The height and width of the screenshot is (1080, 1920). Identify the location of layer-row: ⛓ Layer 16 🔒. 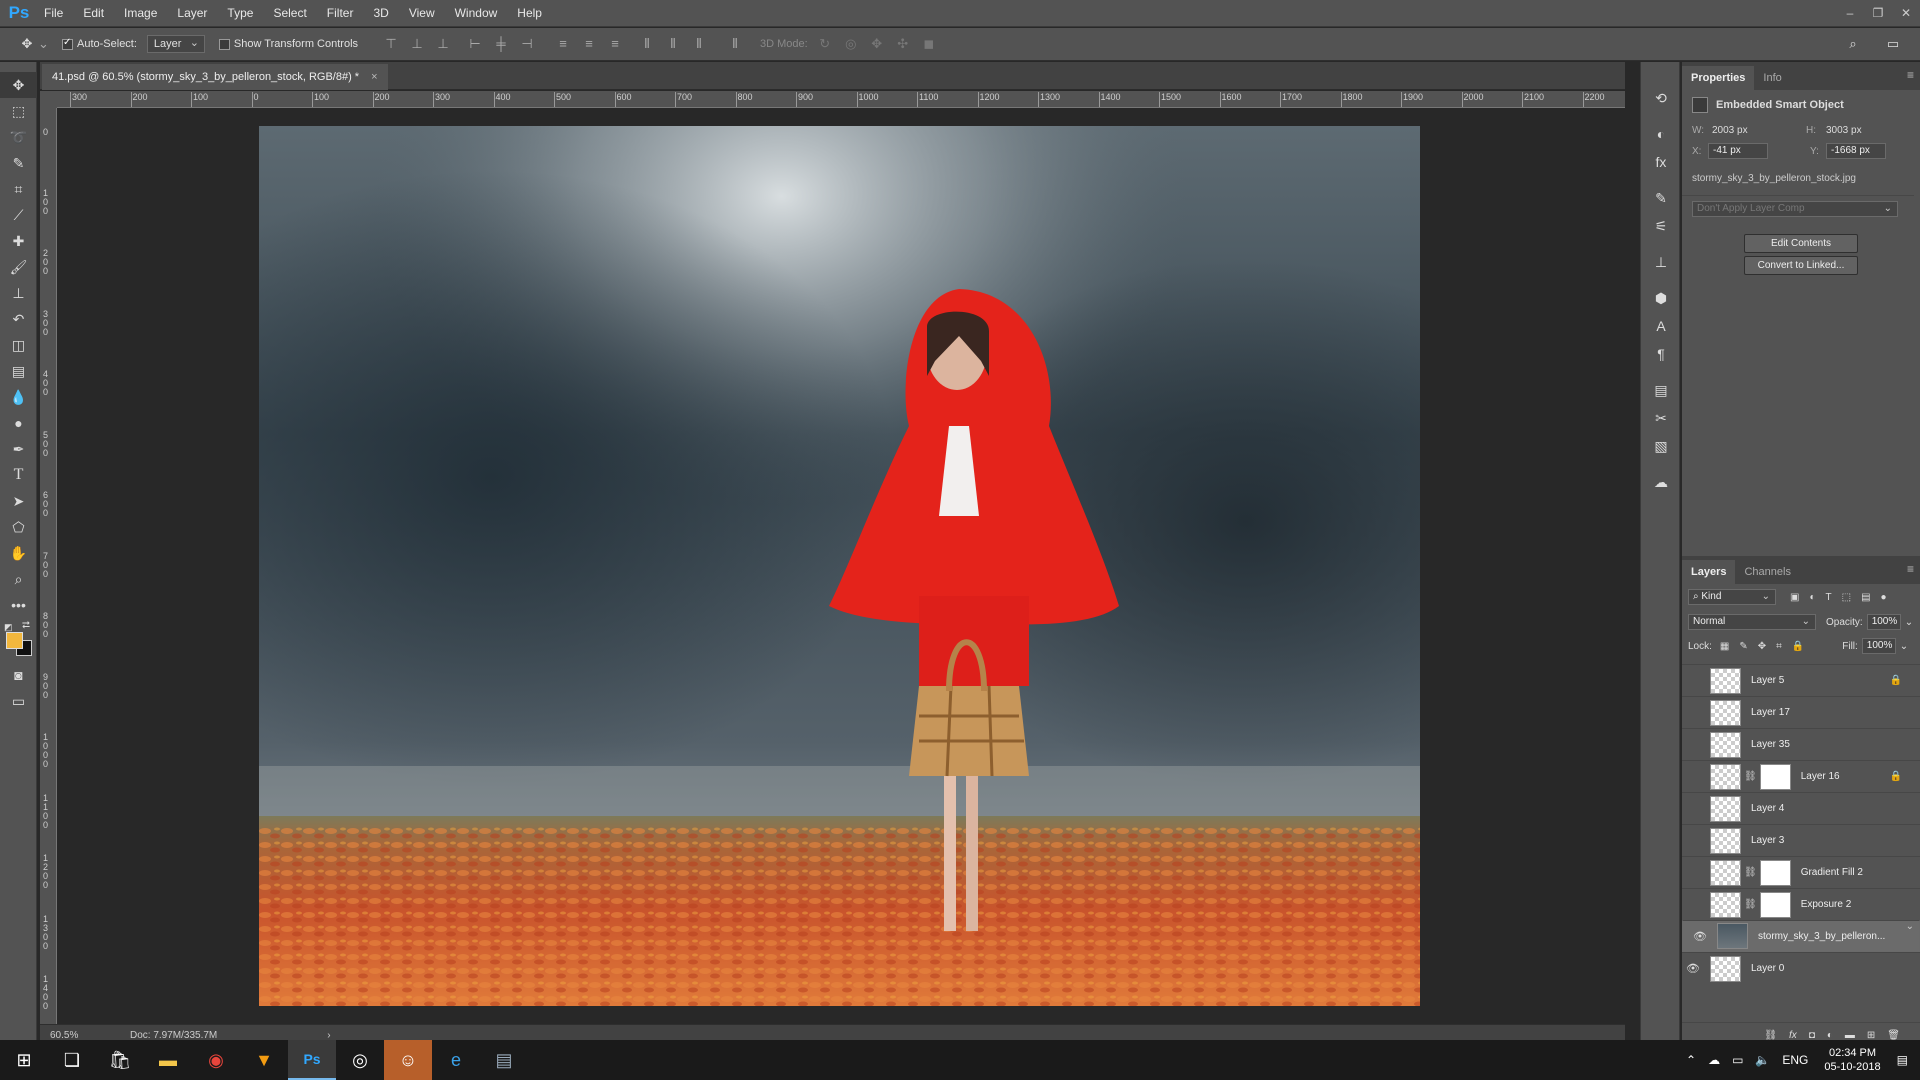
(1801, 776).